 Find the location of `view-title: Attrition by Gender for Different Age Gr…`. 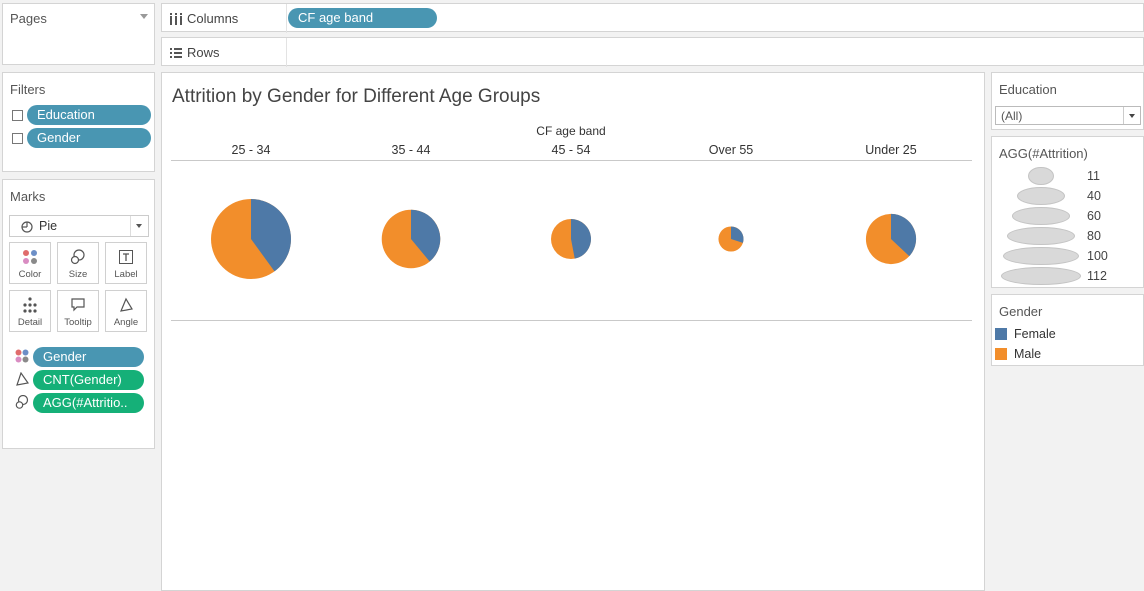

view-title: Attrition by Gender for Different Age Gr… is located at coordinates (356, 96).